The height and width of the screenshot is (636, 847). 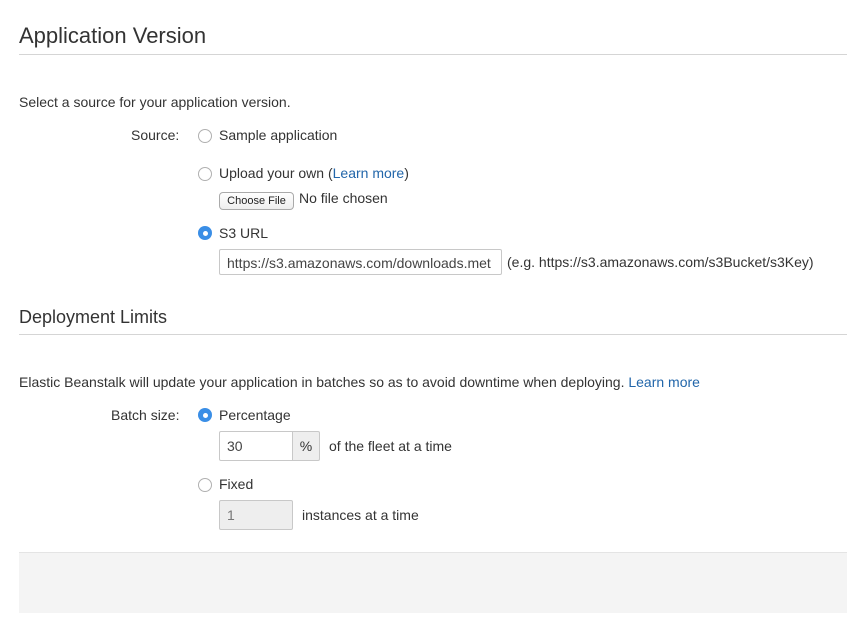 I want to click on upload-label-suffix: ), so click(x=406, y=173).